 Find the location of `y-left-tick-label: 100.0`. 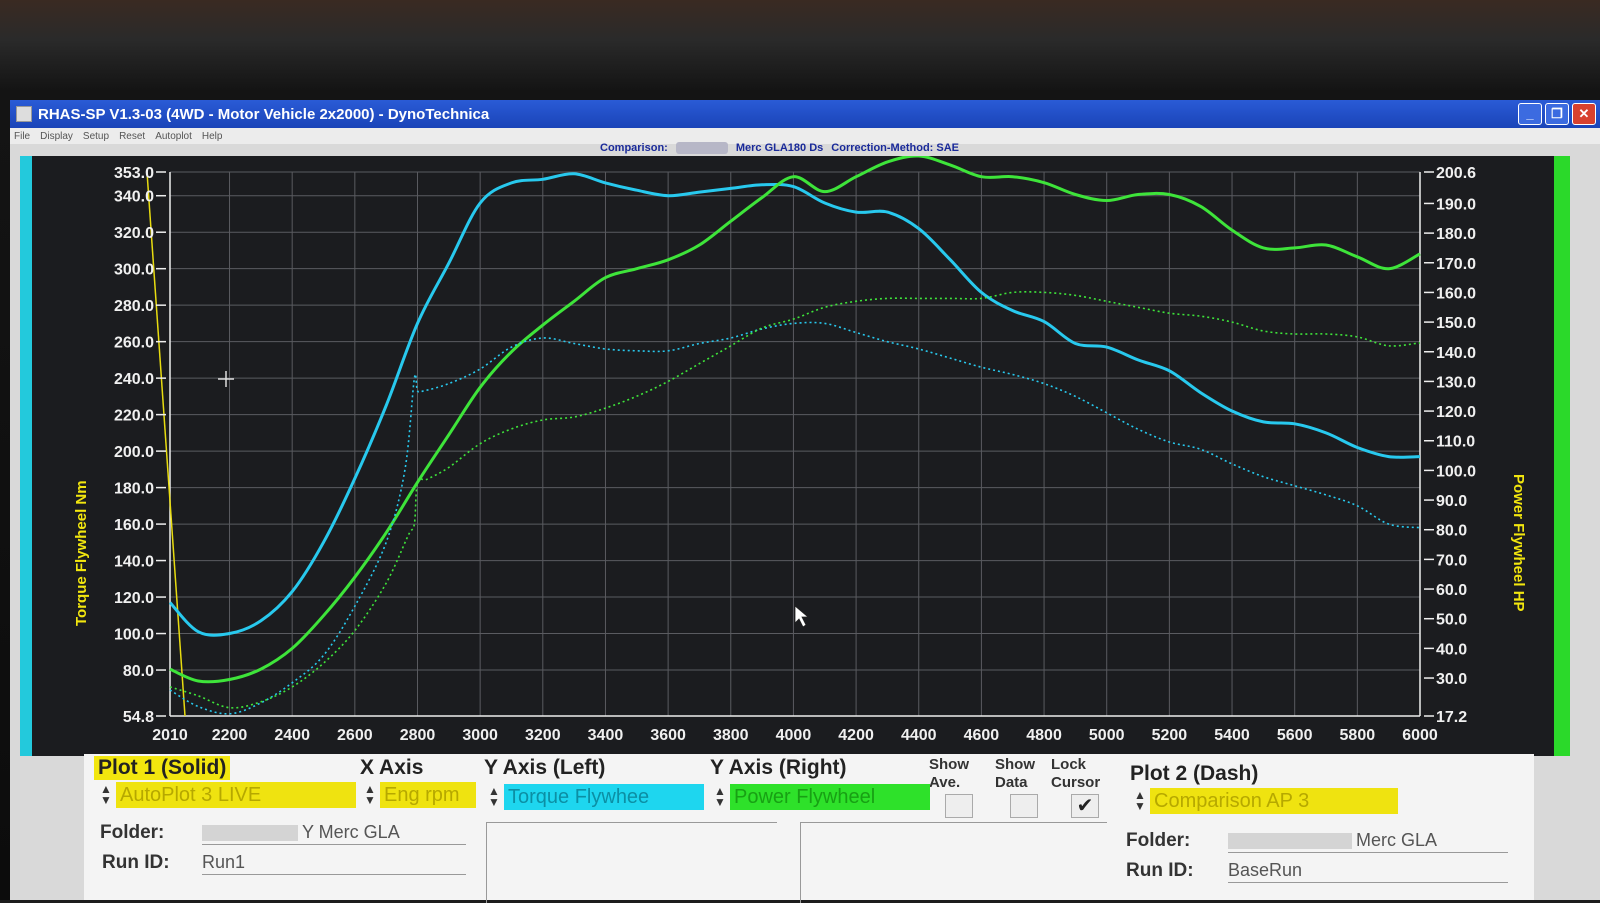

y-left-tick-label: 100.0 is located at coordinates (134, 635).